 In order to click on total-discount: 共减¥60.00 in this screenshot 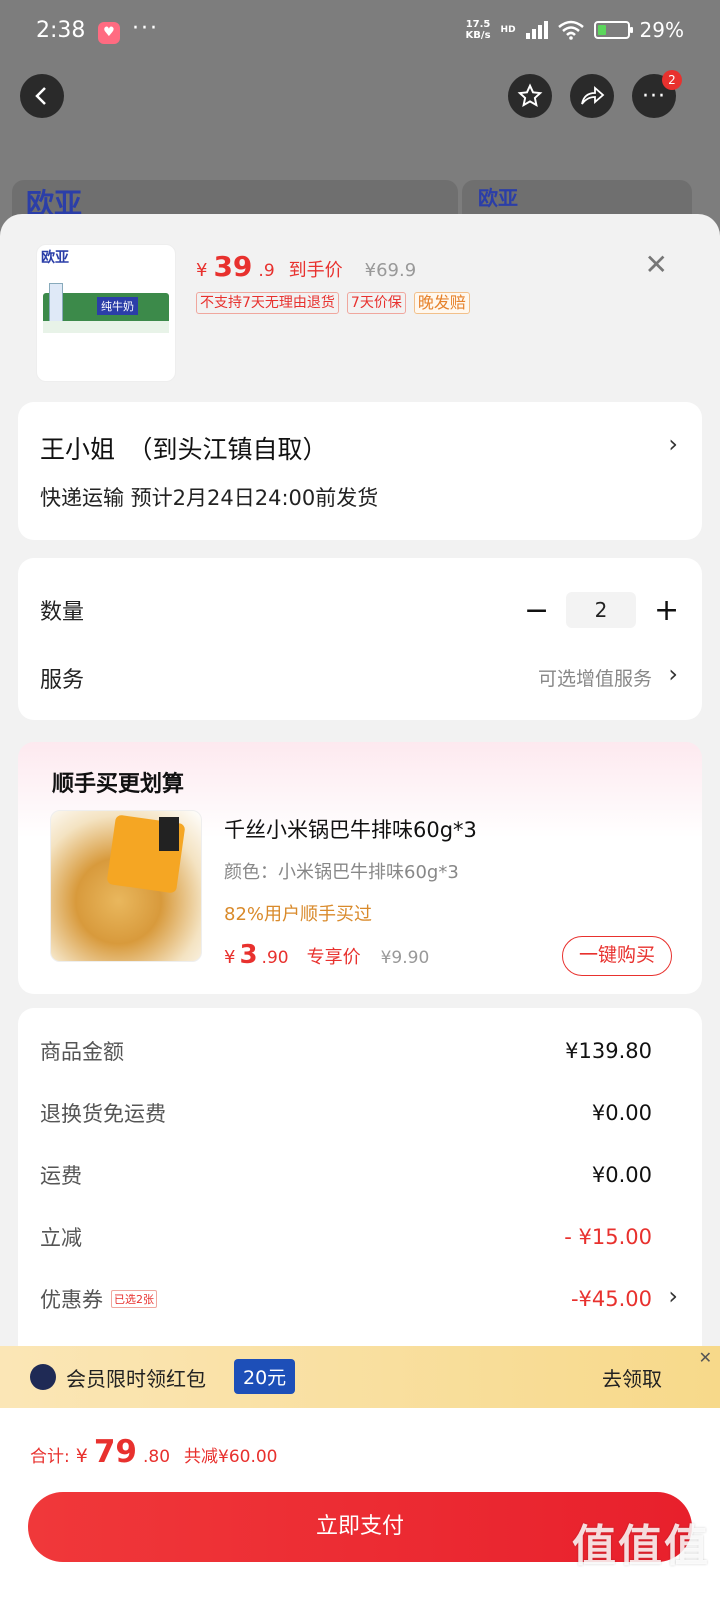, I will do `click(231, 1457)`.